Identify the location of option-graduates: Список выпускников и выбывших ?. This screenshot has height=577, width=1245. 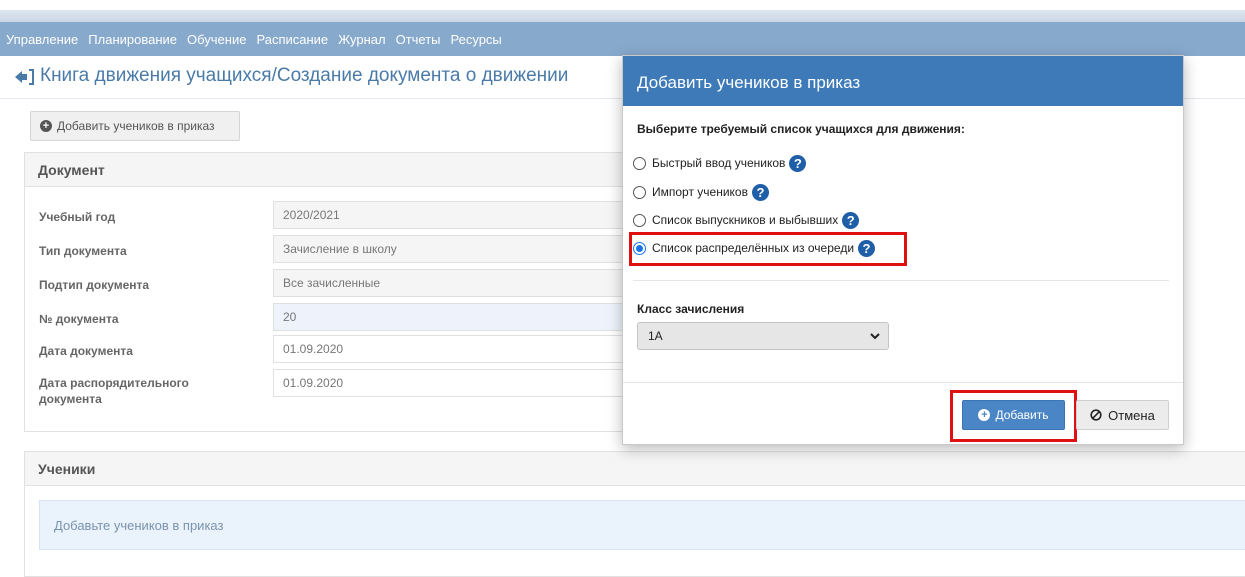
(746, 220).